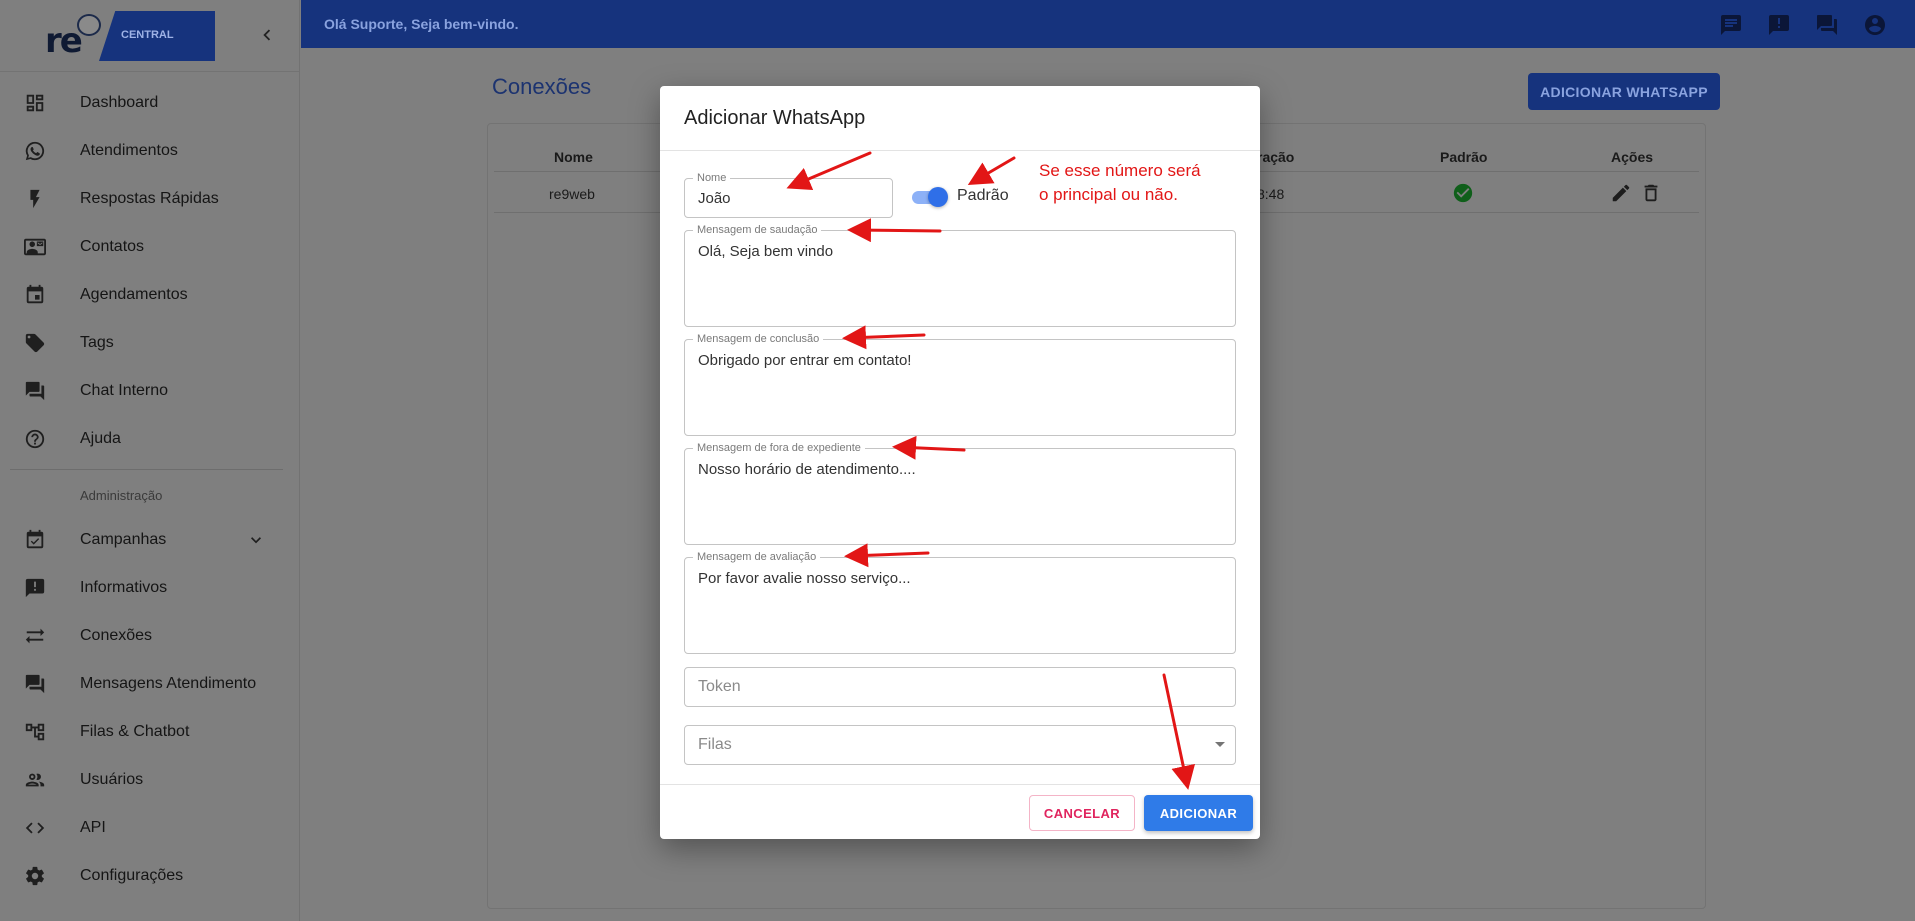 This screenshot has height=921, width=1915. What do you see at coordinates (129, 150) in the screenshot?
I see `sidebar-item-label: Atendimentos` at bounding box center [129, 150].